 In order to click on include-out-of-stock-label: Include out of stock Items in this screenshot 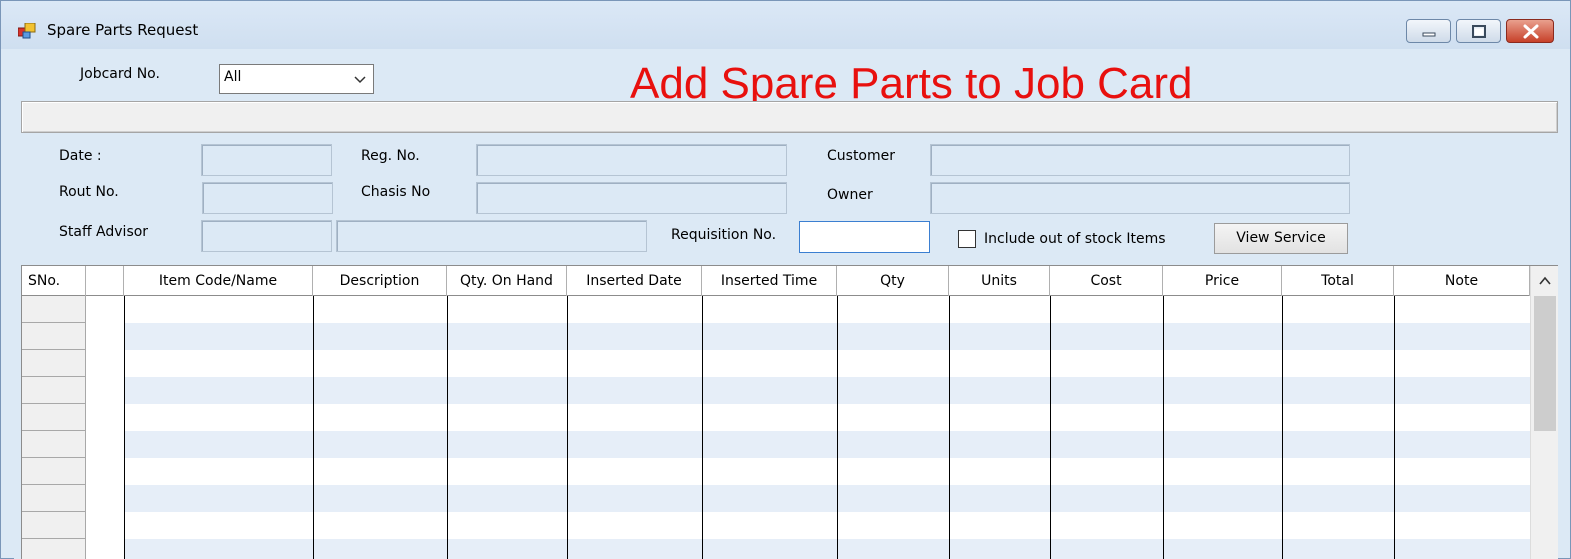, I will do `click(1075, 239)`.